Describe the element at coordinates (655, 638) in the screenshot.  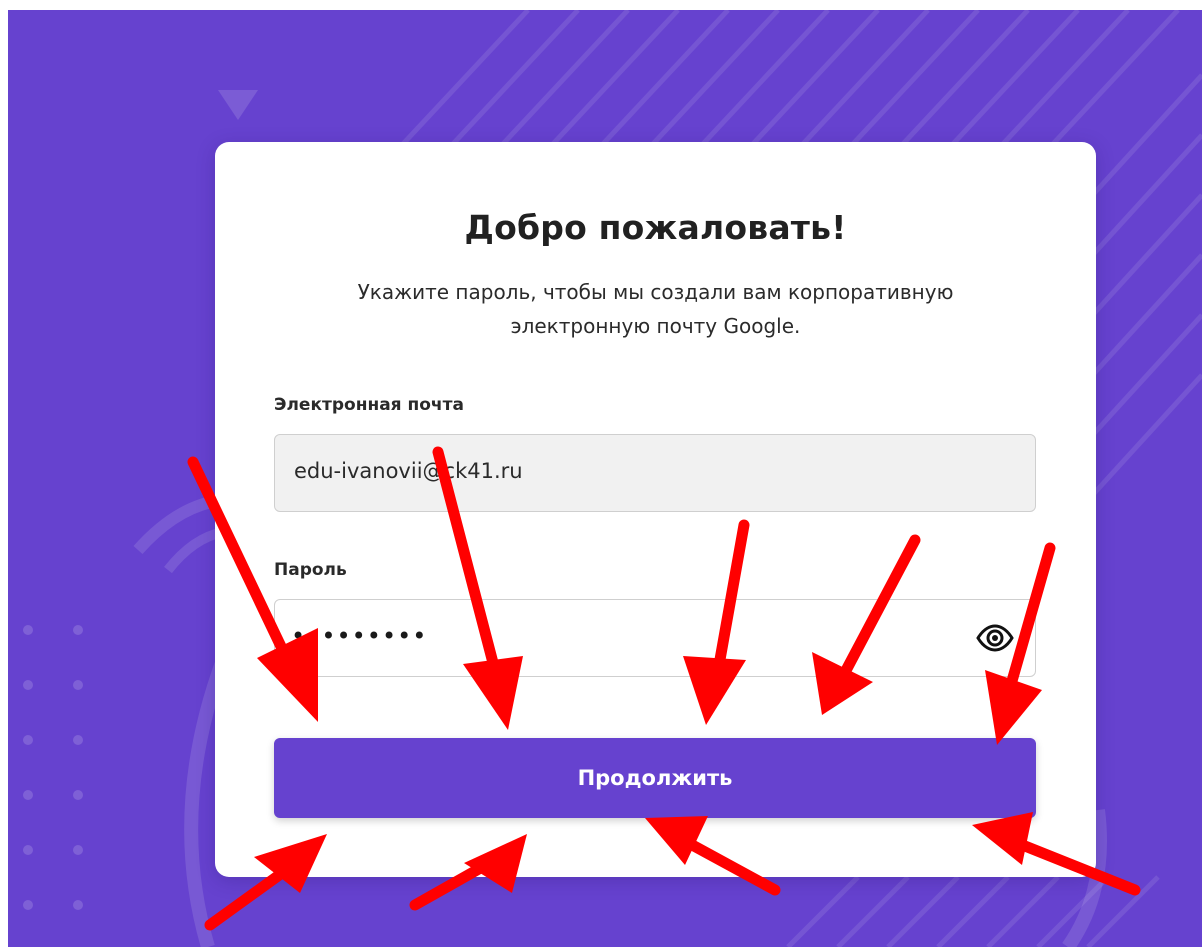
I see `password-field: •••••••••` at that location.